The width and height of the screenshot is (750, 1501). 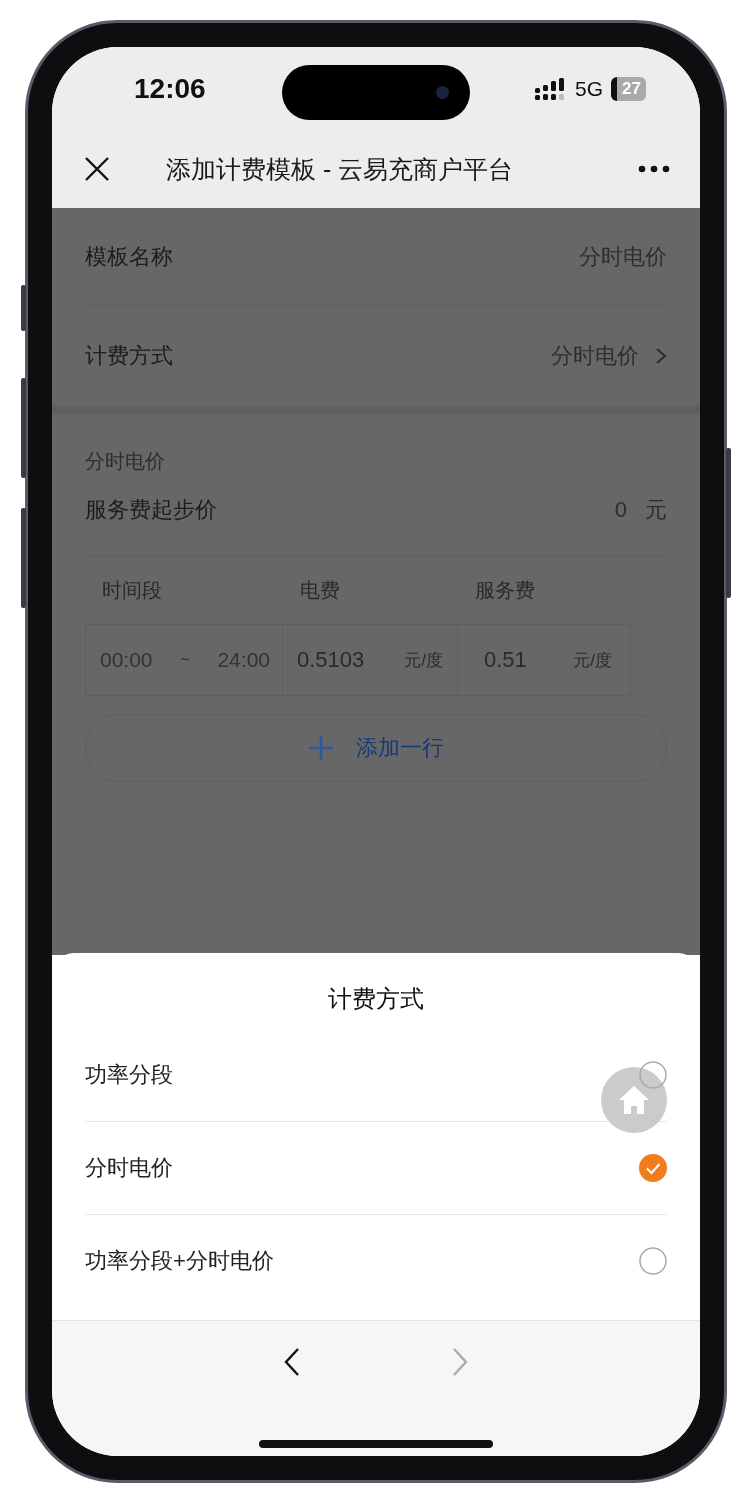 What do you see at coordinates (331, 660) in the screenshot?
I see `price-value: 0.5103` at bounding box center [331, 660].